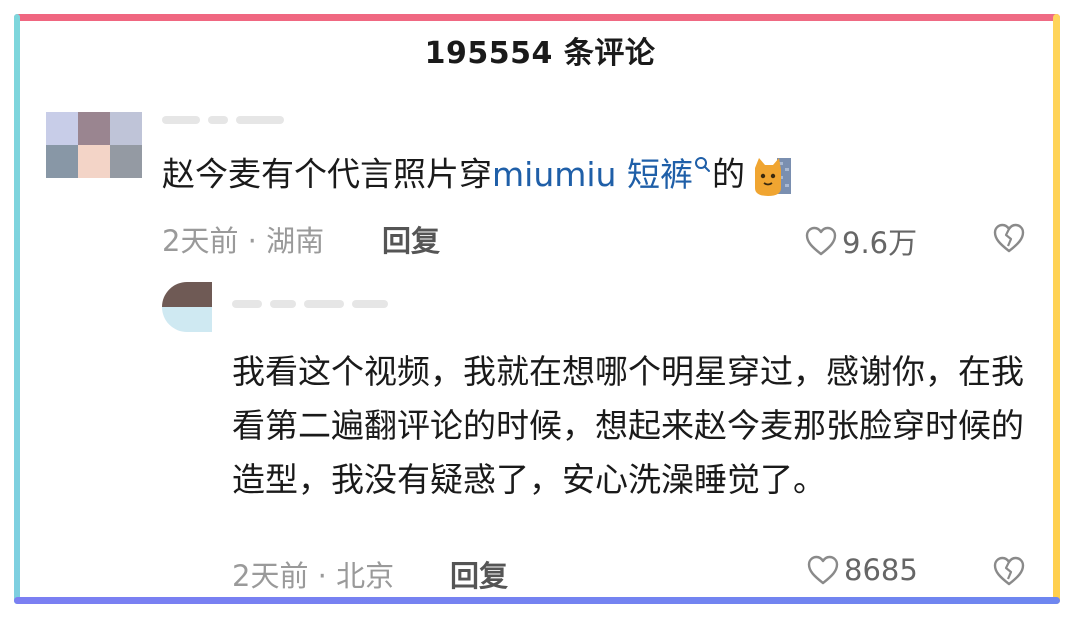  I want to click on comment-text-before: 赵今麦有个代言照片穿, so click(327, 174).